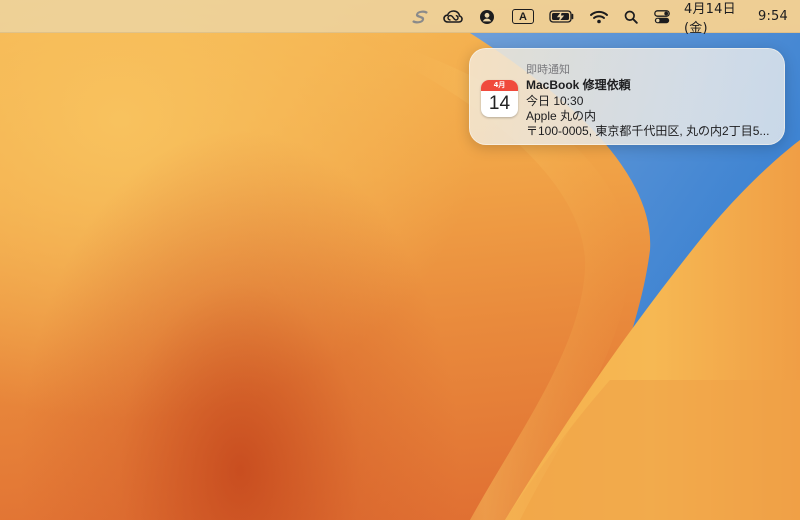 The image size is (800, 520). What do you see at coordinates (720, 18) in the screenshot?
I see `menubar-date: 4月14日(金)` at bounding box center [720, 18].